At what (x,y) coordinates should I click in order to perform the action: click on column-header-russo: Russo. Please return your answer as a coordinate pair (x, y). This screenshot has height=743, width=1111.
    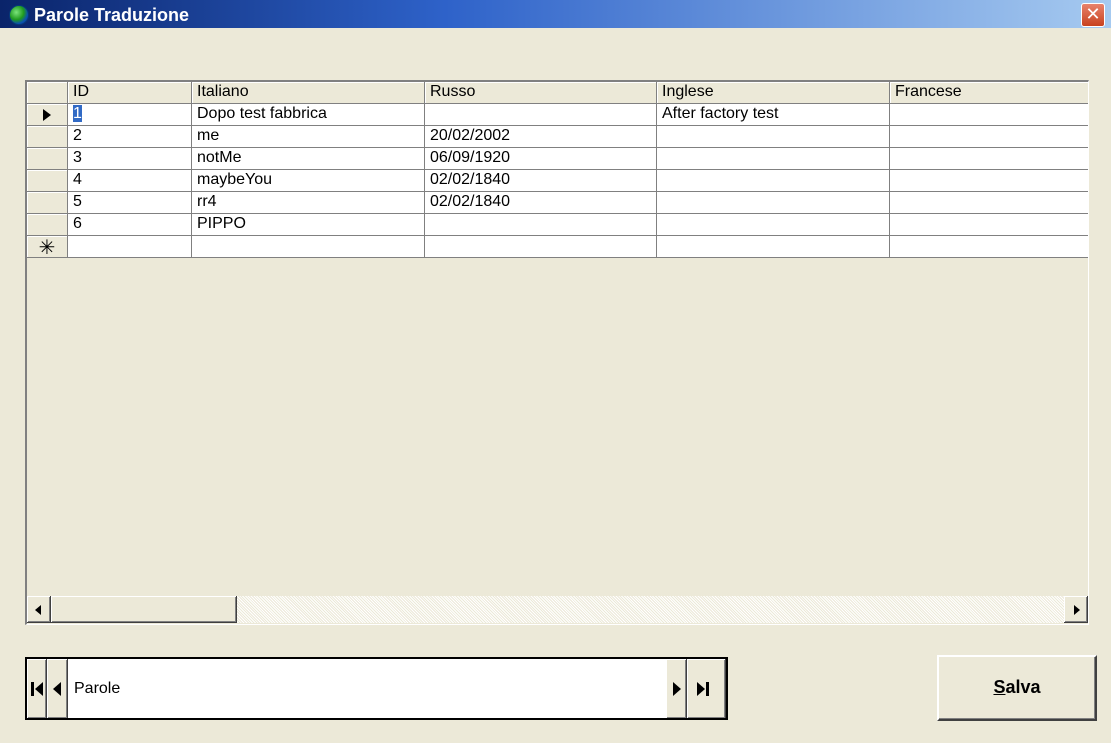
    Looking at the image, I should click on (541, 93).